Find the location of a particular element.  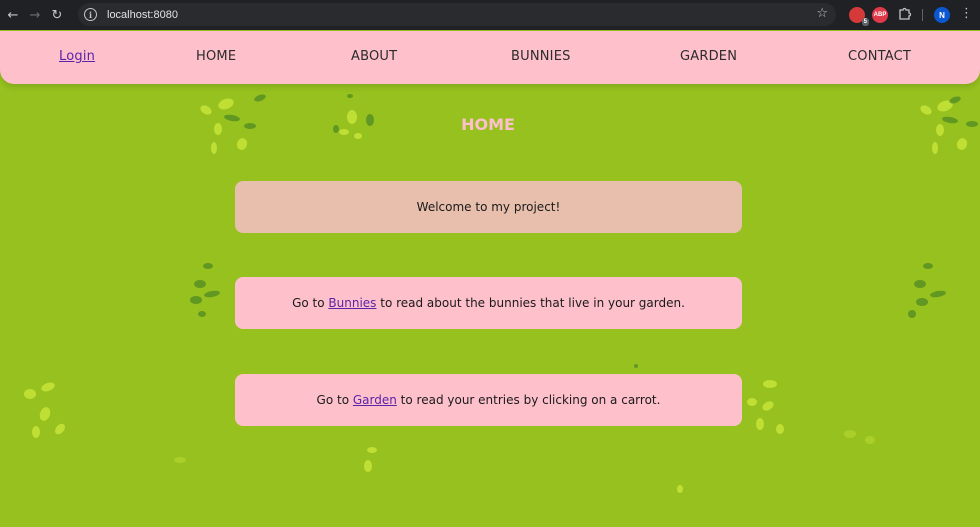

adblock-extension-icon: ABP is located at coordinates (880, 15).